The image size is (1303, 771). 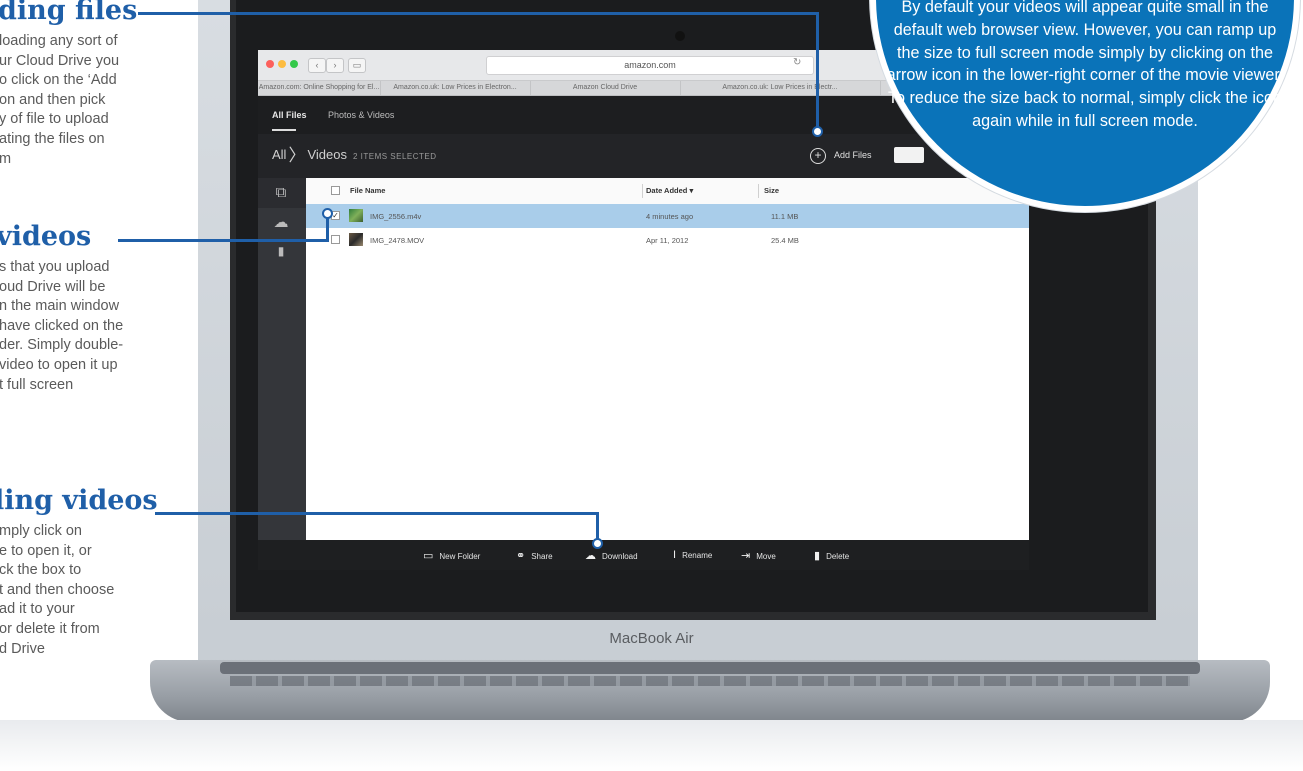 What do you see at coordinates (766, 556) in the screenshot?
I see `move-label: Move` at bounding box center [766, 556].